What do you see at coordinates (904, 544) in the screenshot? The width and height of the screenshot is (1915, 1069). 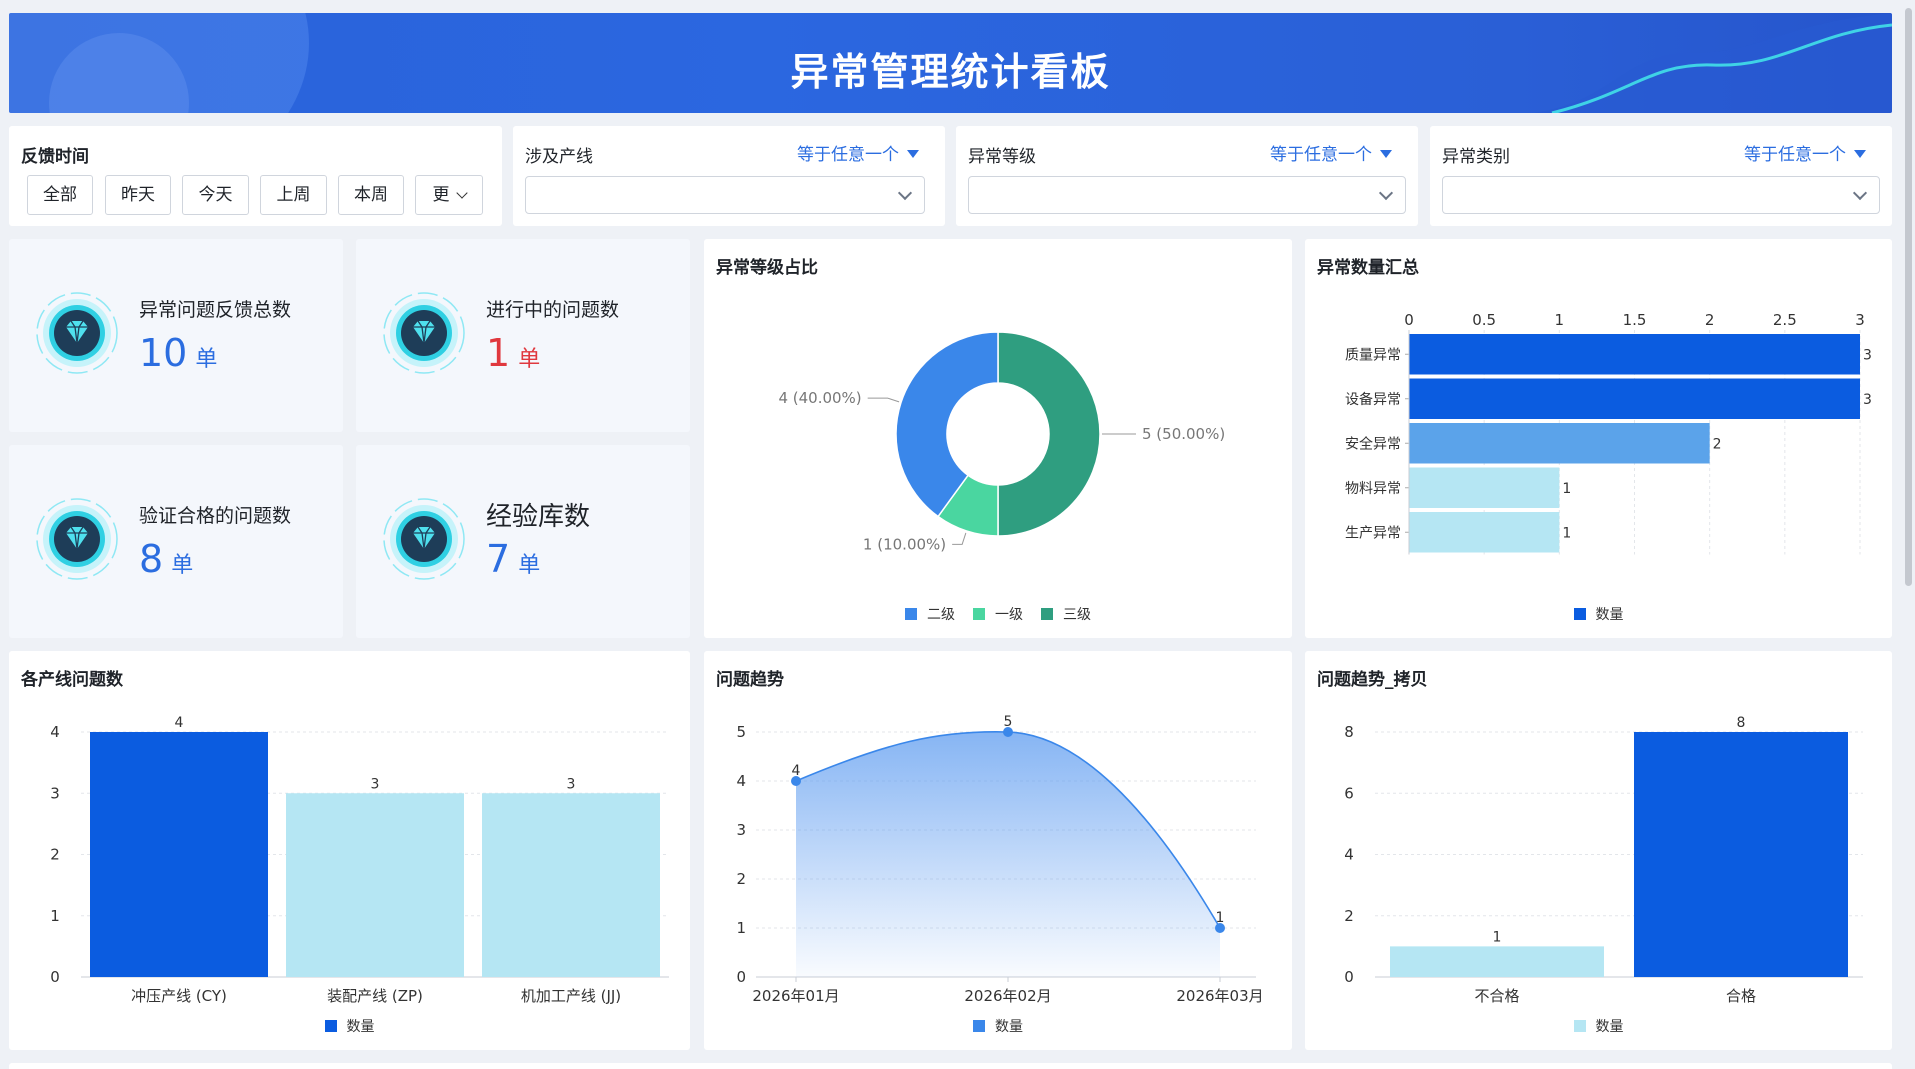 I see `pie-label: 1 (10.00%)` at bounding box center [904, 544].